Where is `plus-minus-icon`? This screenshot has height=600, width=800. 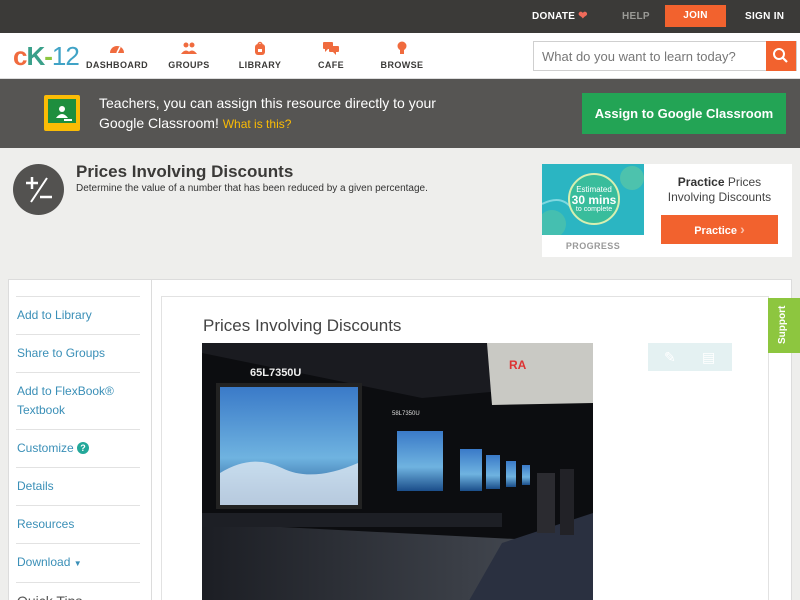 plus-minus-icon is located at coordinates (38, 189).